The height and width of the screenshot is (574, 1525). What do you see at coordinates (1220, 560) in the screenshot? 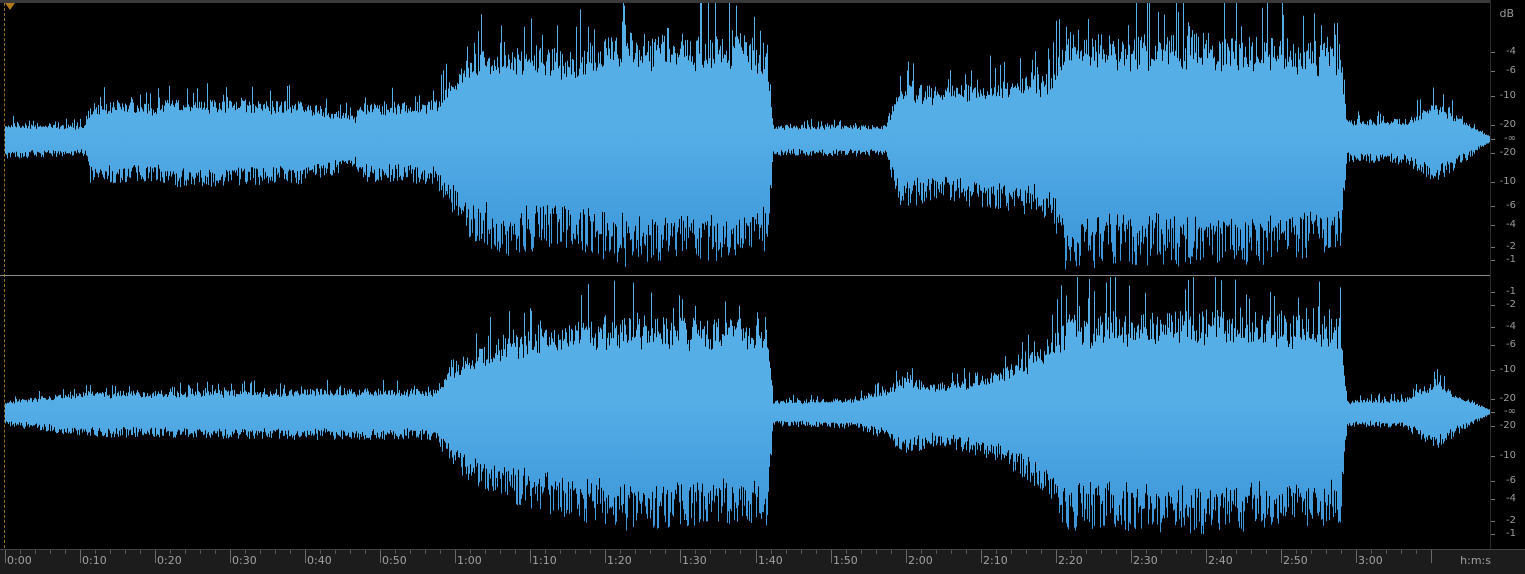
I see `time-tick-label: 2:40` at bounding box center [1220, 560].